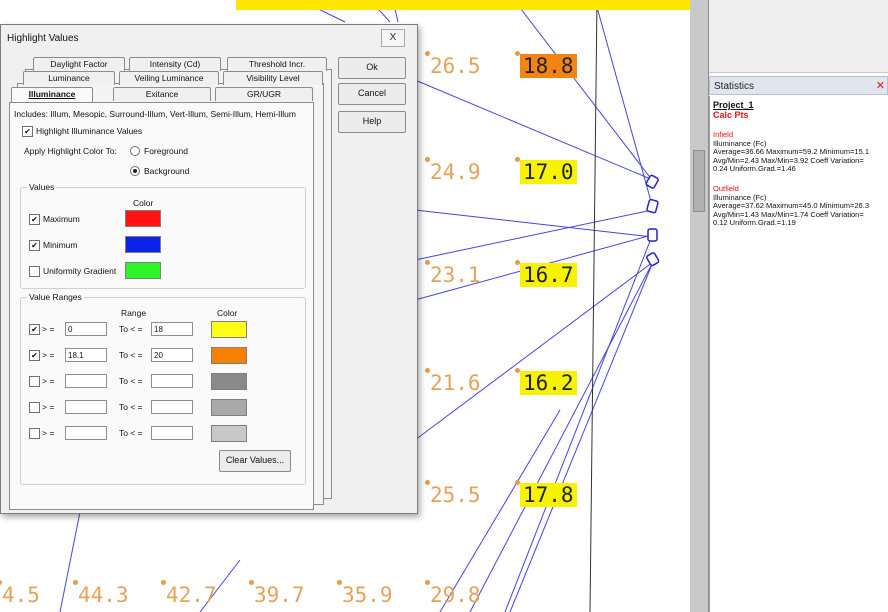 The height and width of the screenshot is (612, 888). What do you see at coordinates (372, 122) in the screenshot?
I see `help-button: Help` at bounding box center [372, 122].